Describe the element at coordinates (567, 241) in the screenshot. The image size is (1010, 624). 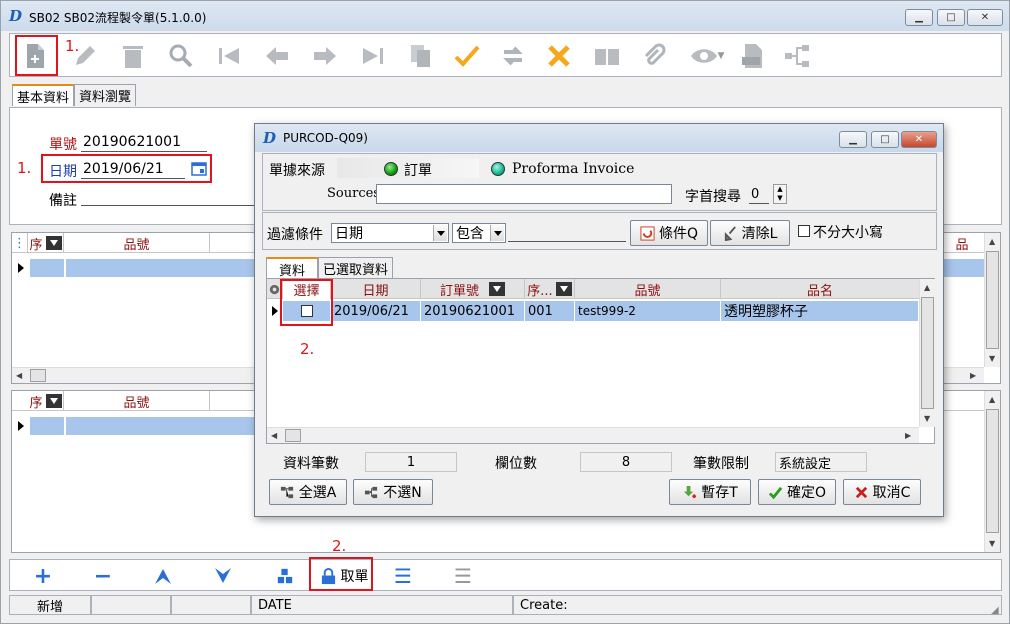
I see `filter-value-input` at that location.